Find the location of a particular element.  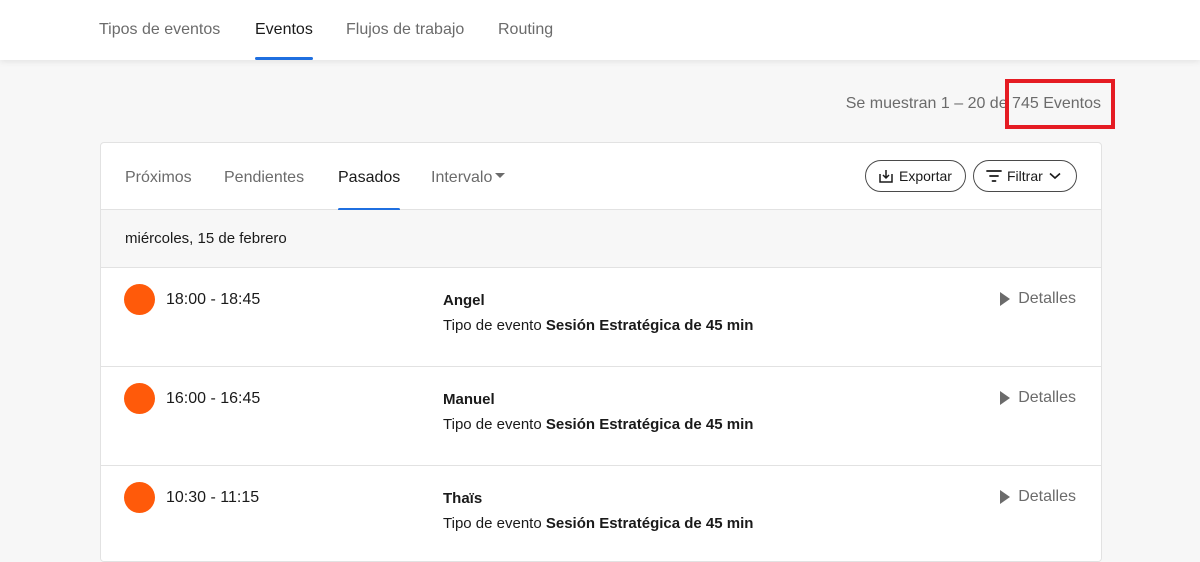

filter-label: Filtrar is located at coordinates (1025, 176).